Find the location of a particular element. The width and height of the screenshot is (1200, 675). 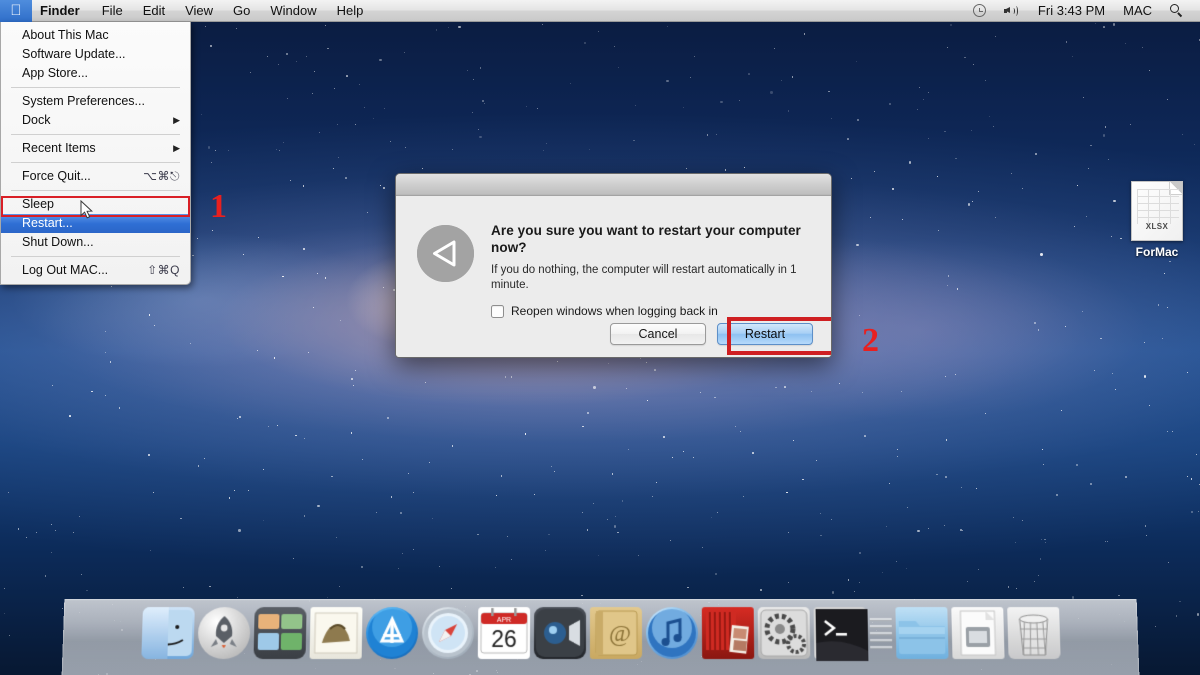

dock-item-mission-control is located at coordinates (279, 633).